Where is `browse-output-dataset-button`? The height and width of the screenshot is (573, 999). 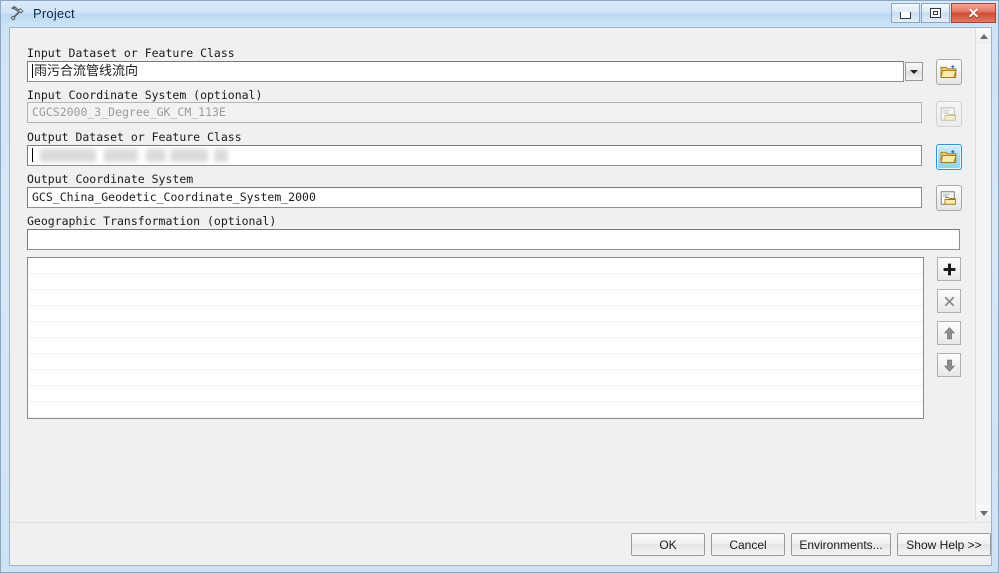
browse-output-dataset-button is located at coordinates (949, 157).